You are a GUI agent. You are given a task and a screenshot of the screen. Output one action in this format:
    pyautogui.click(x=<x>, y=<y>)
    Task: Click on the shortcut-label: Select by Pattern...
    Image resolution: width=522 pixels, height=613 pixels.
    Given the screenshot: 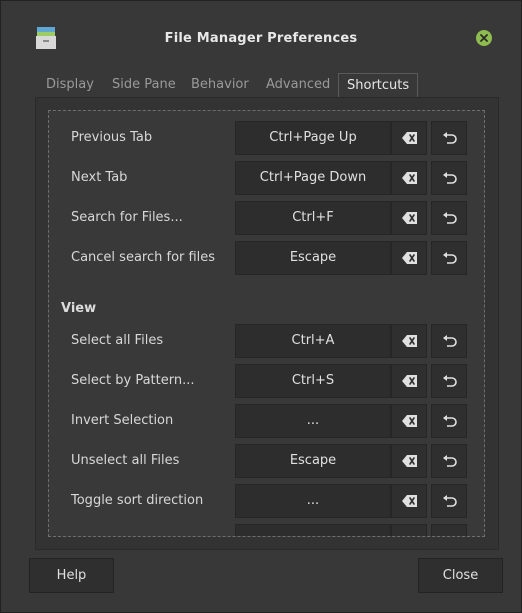 What is the action you would take?
    pyautogui.click(x=133, y=380)
    